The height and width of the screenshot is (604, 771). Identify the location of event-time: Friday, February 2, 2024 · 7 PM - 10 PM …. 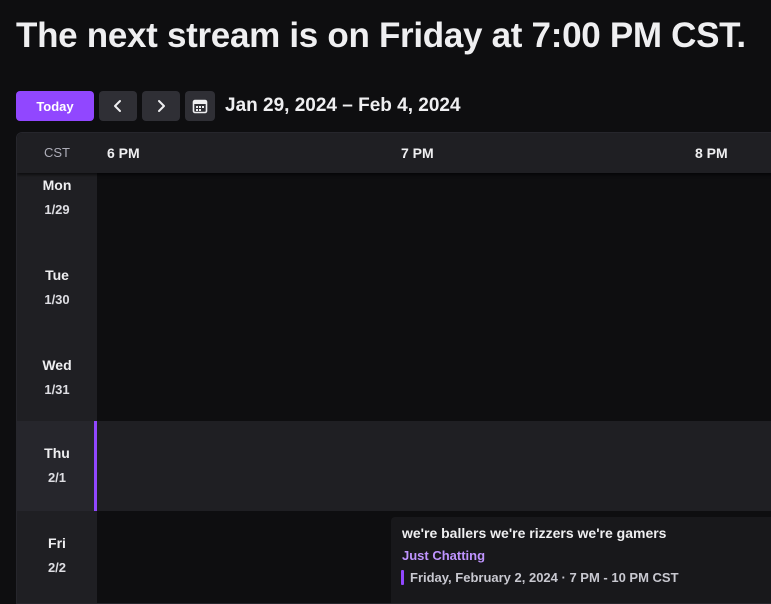
(544, 577).